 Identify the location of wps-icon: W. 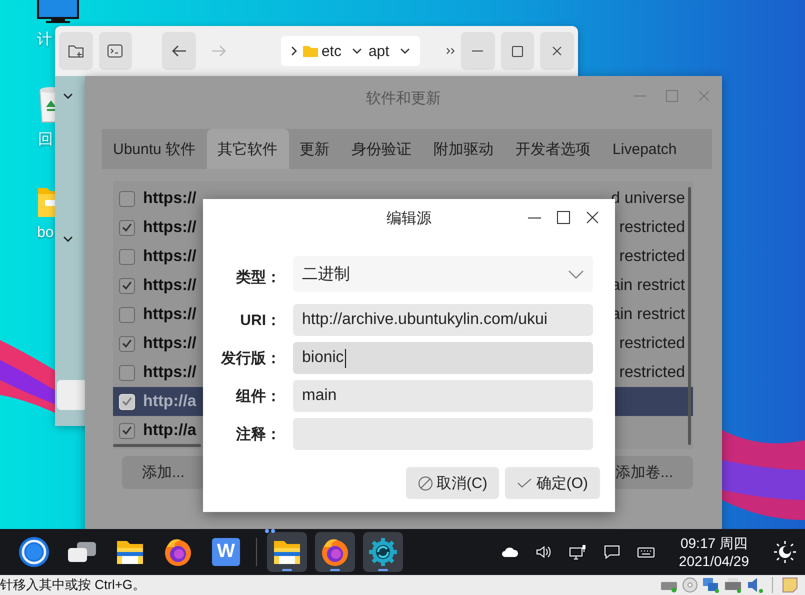
(226, 552).